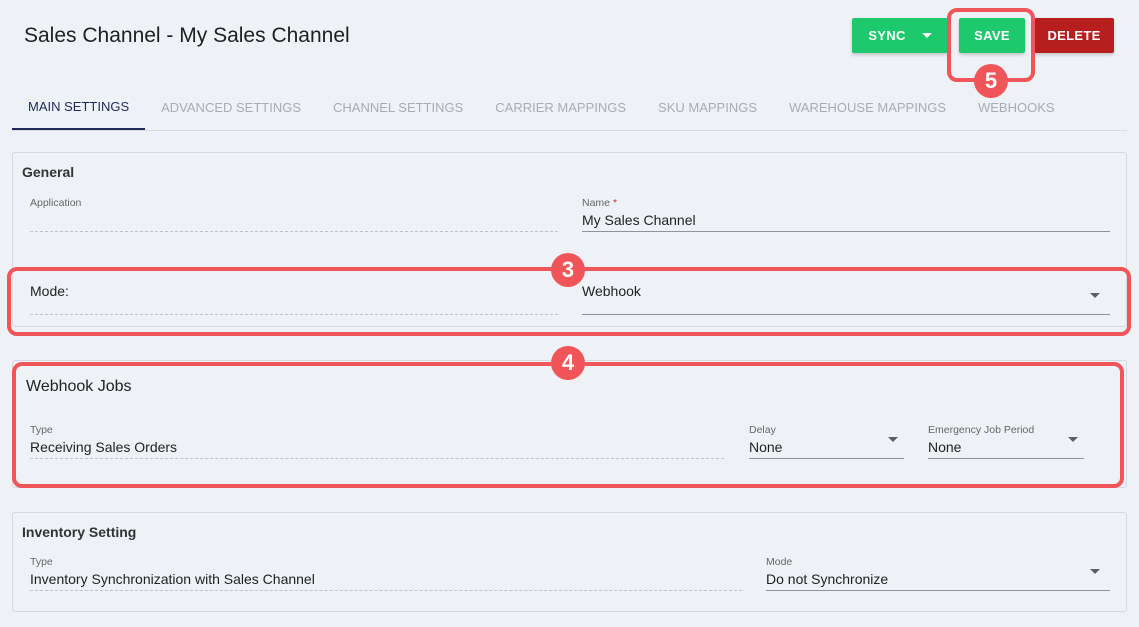 This screenshot has height=627, width=1139. What do you see at coordinates (826, 441) in the screenshot?
I see `delay-select: Delay None` at bounding box center [826, 441].